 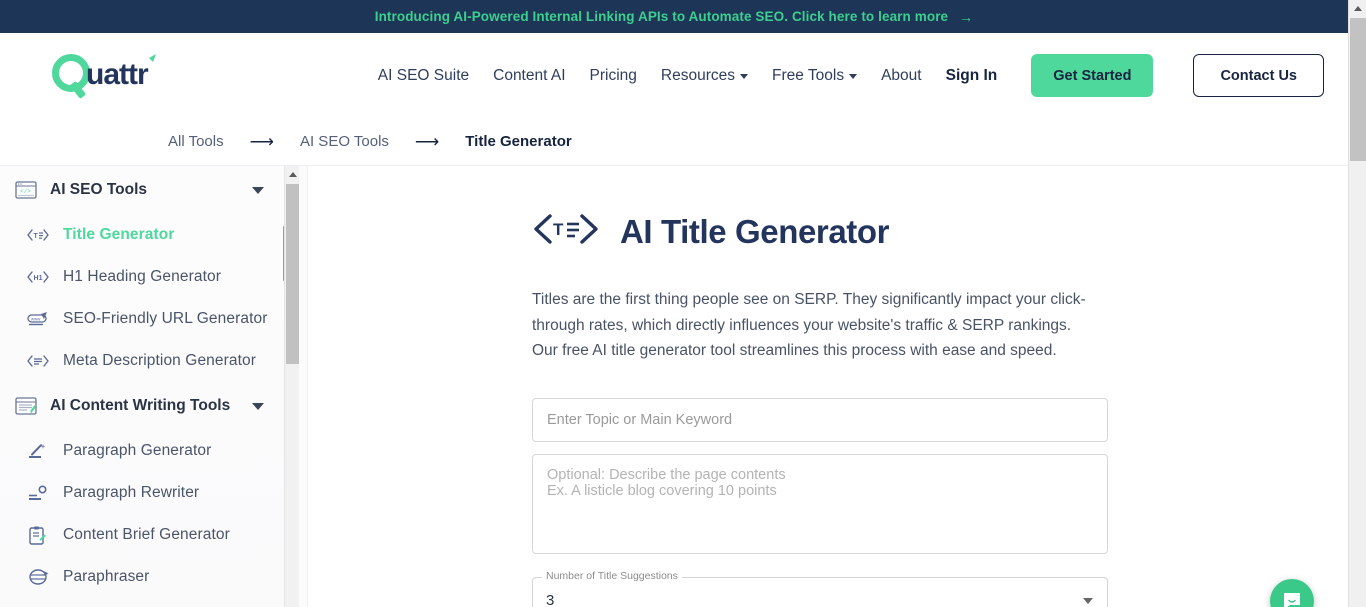 What do you see at coordinates (566, 231) in the screenshot?
I see `title-code-icon: T` at bounding box center [566, 231].